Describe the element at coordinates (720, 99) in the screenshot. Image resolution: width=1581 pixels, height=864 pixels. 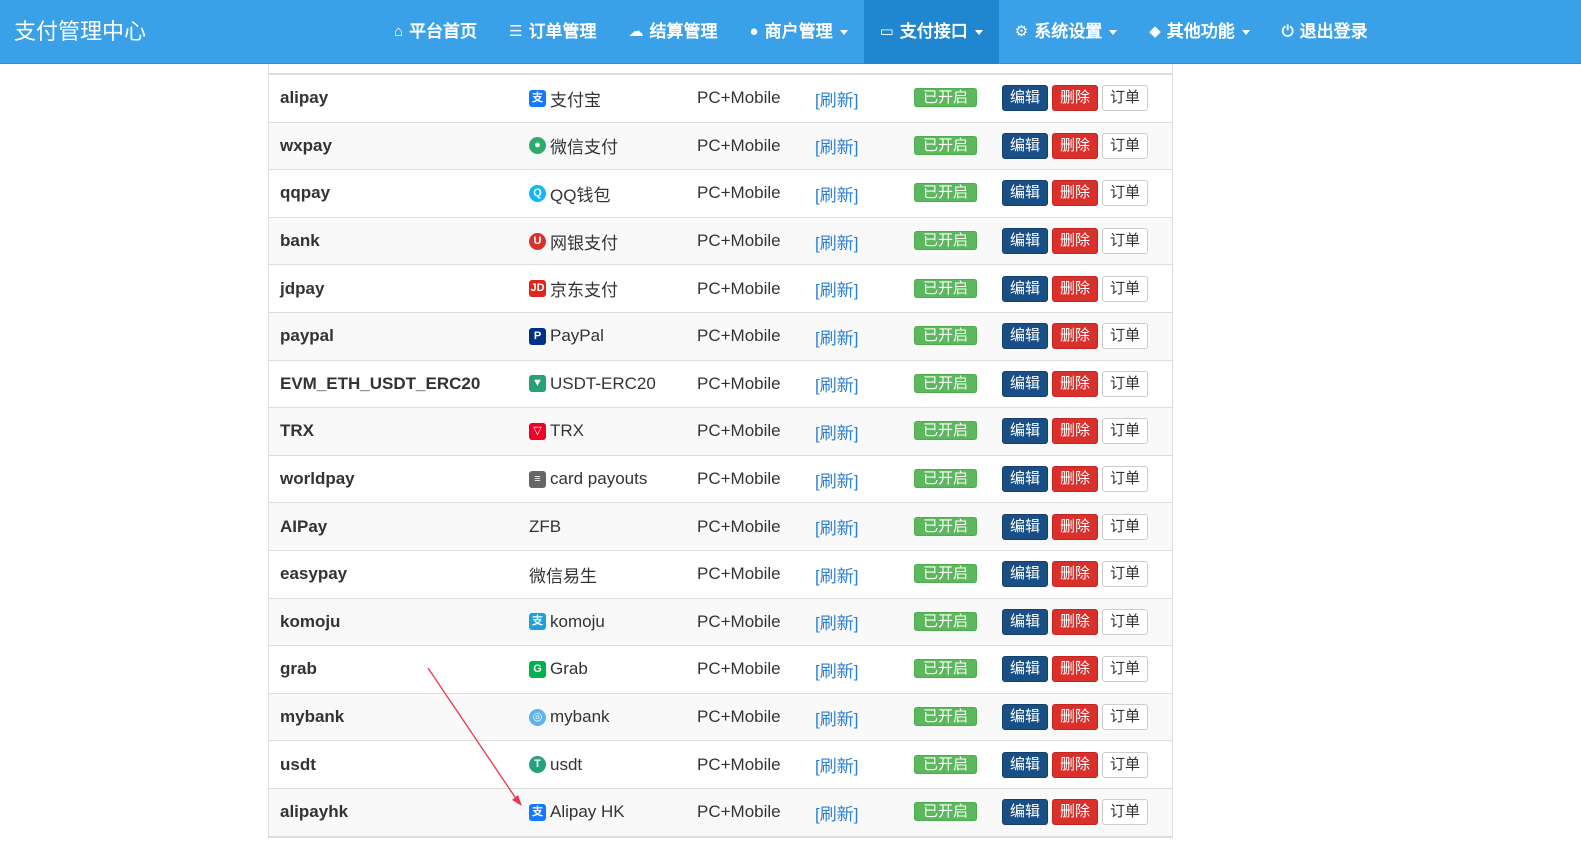
I see `table-row: alipay 支支付宝 PC+Mobile [刷新] 已开启 编辑 删除 订单` at that location.